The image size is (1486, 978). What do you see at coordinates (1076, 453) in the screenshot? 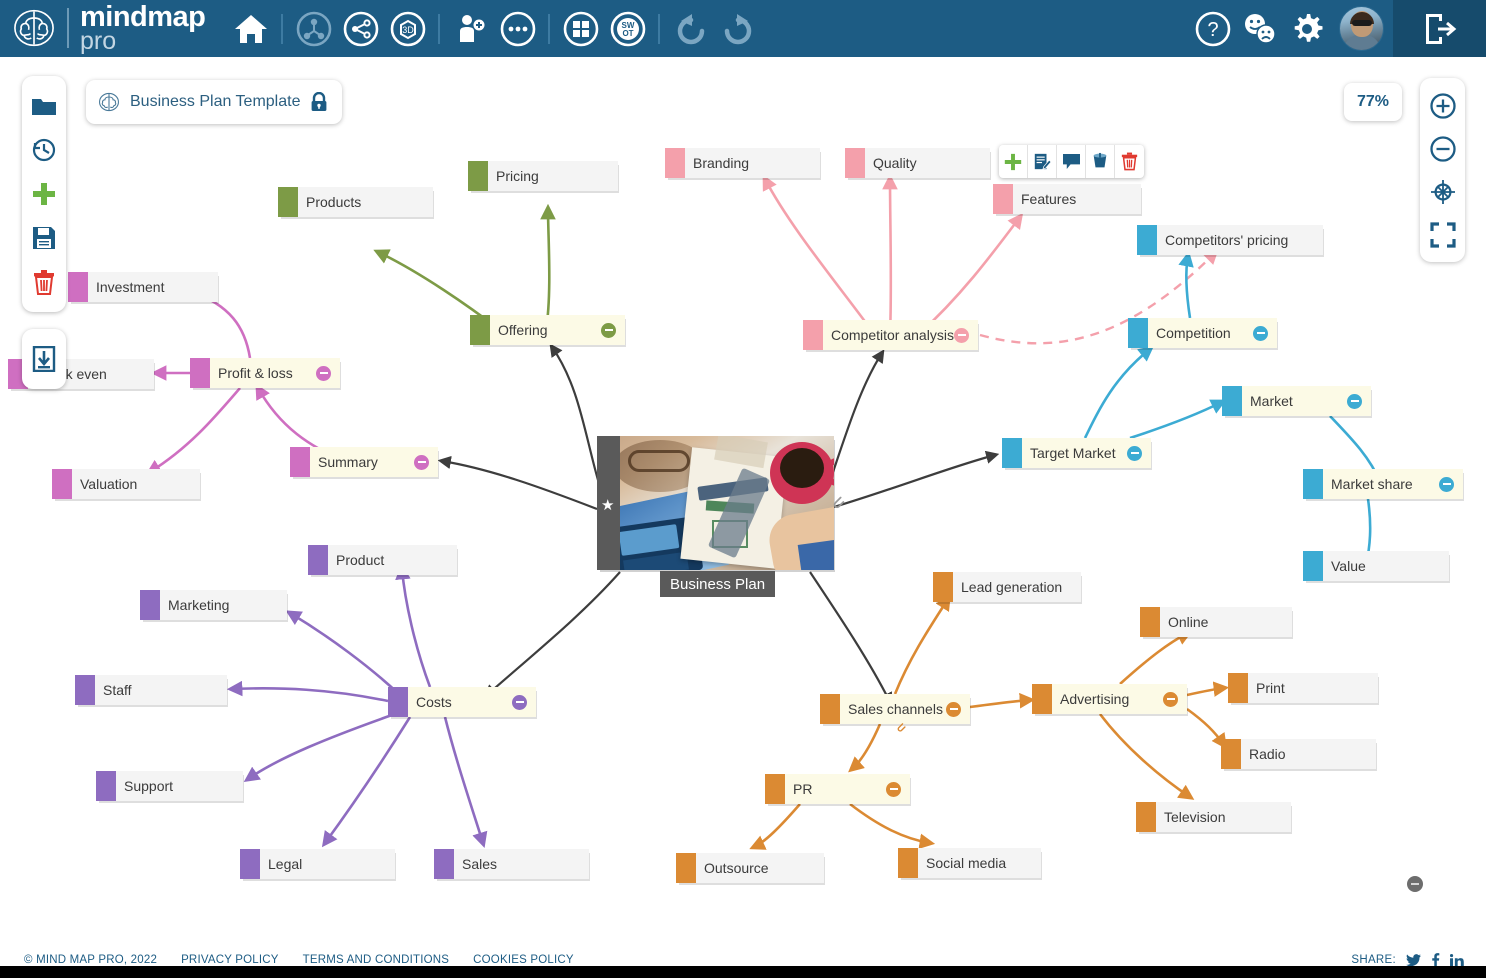
I see `mindmap-node-target-mkt: Target Market` at bounding box center [1076, 453].